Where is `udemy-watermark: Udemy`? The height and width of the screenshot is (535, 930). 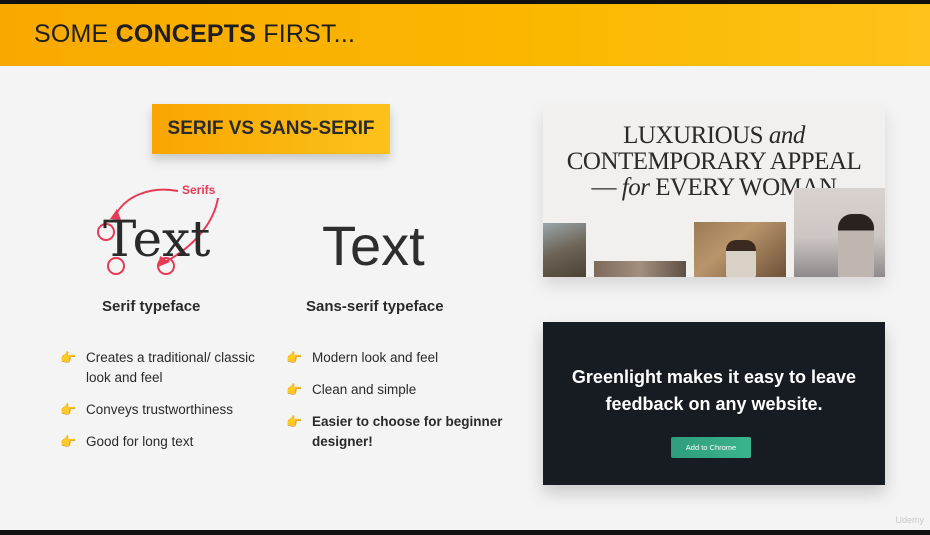
udemy-watermark: Udemy is located at coordinates (909, 520).